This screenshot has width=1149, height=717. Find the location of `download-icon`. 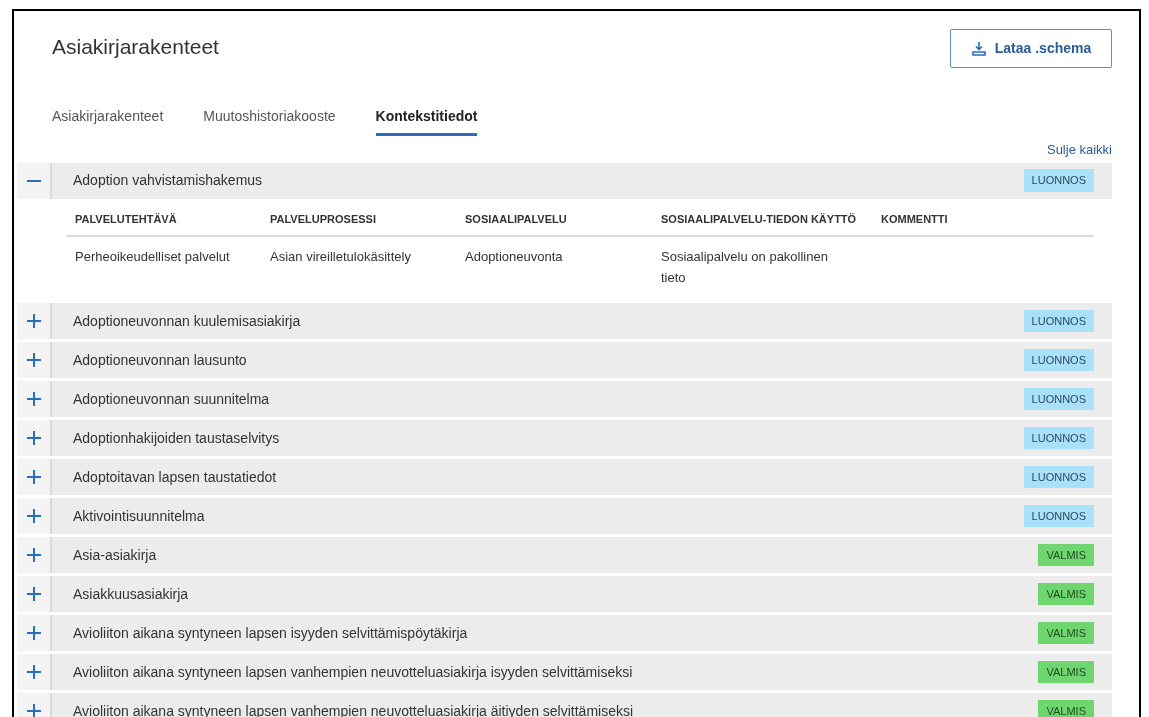

download-icon is located at coordinates (978, 48).